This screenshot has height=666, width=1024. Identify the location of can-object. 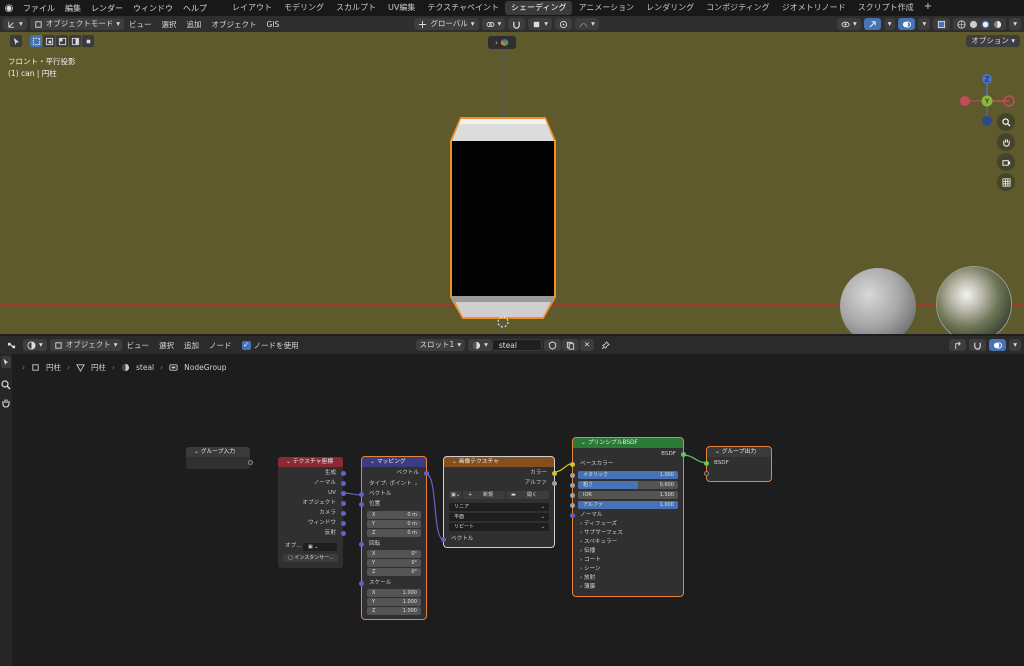
(503, 218).